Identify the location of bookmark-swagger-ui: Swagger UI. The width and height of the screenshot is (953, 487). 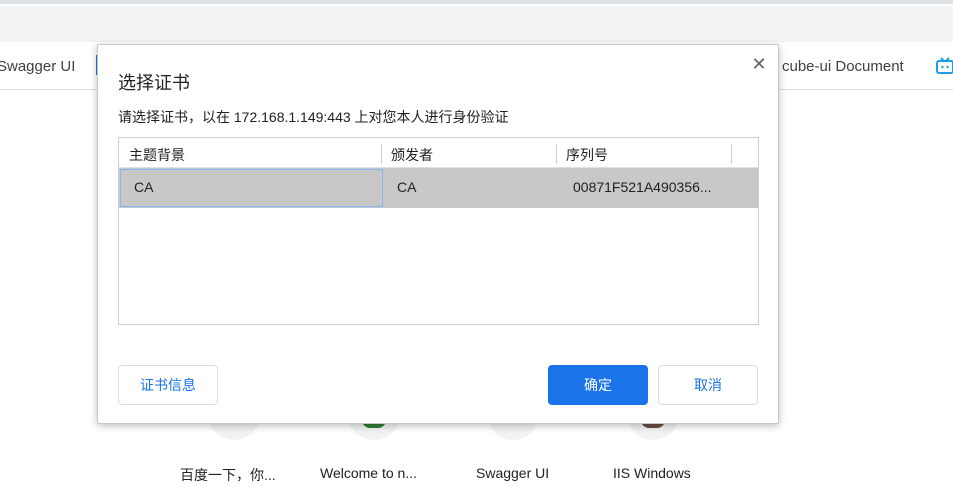
(37, 66).